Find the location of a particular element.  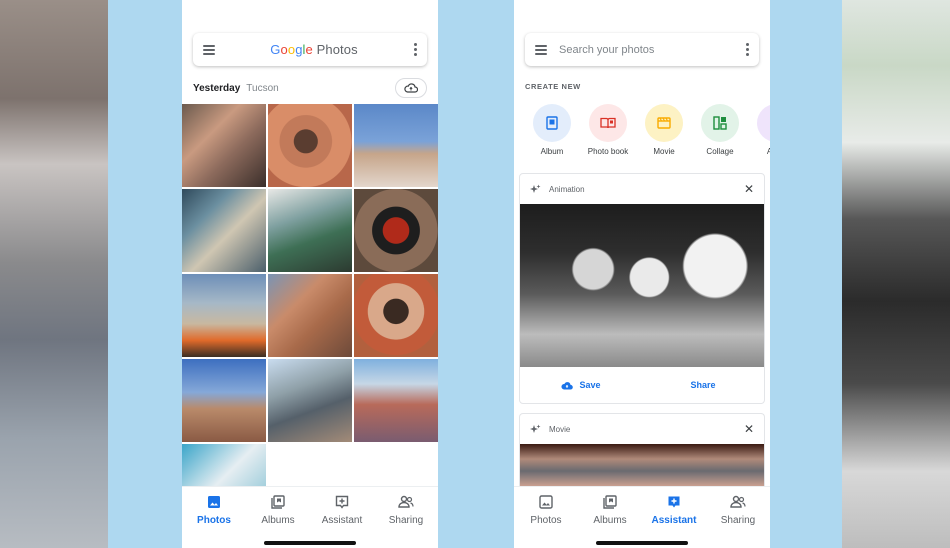

animation-card-actions: Save Share is located at coordinates (642, 385).